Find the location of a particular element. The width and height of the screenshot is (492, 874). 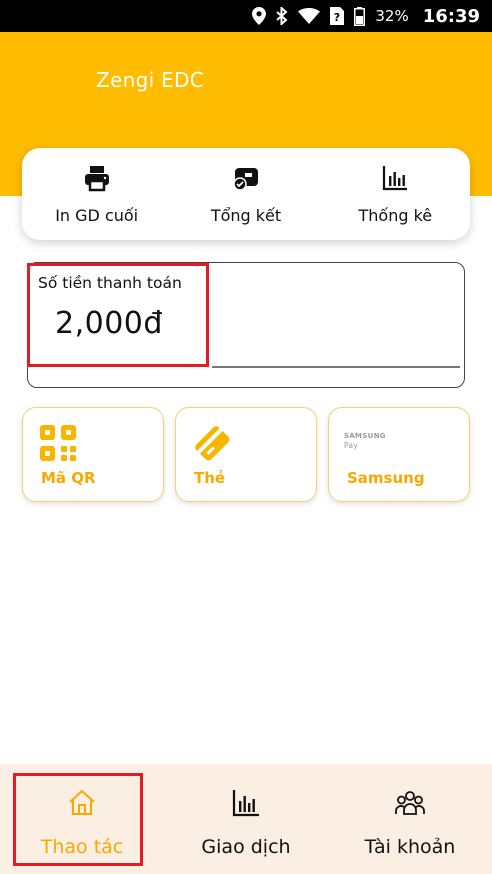

summary-icon is located at coordinates (246, 180).